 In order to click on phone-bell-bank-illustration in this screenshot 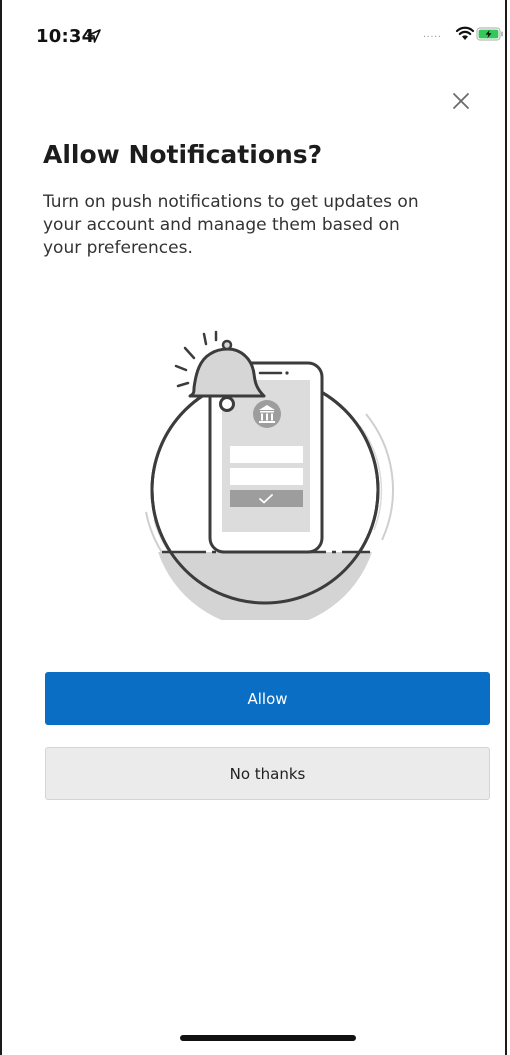, I will do `click(269, 475)`.